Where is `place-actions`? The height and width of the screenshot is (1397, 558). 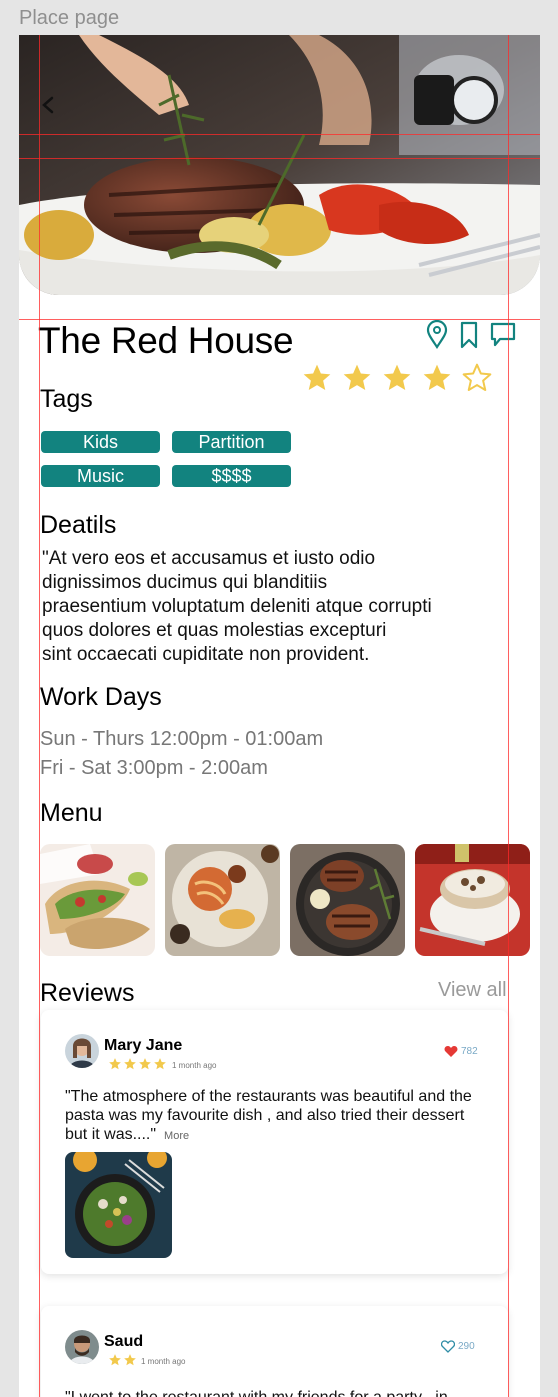
place-actions is located at coordinates (470, 334).